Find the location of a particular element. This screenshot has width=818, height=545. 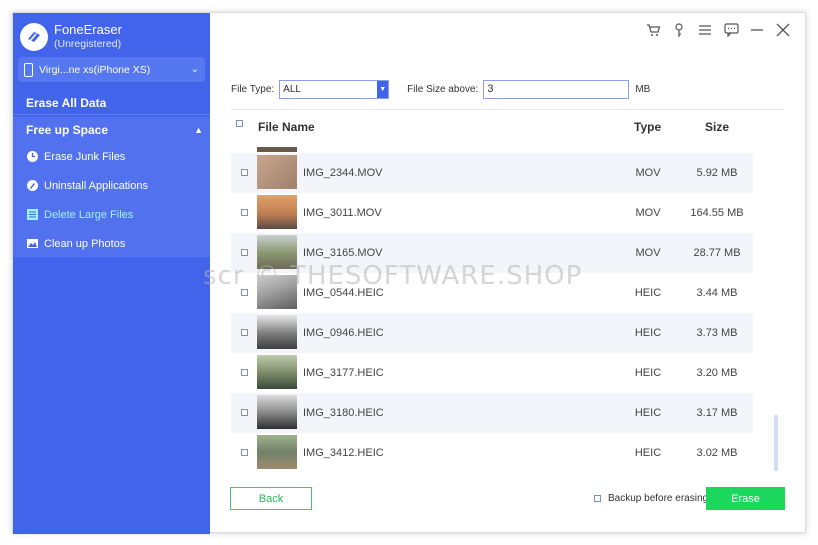

table-row: IMG_3180.HEIC HEIC 3.17 MB is located at coordinates (492, 413).